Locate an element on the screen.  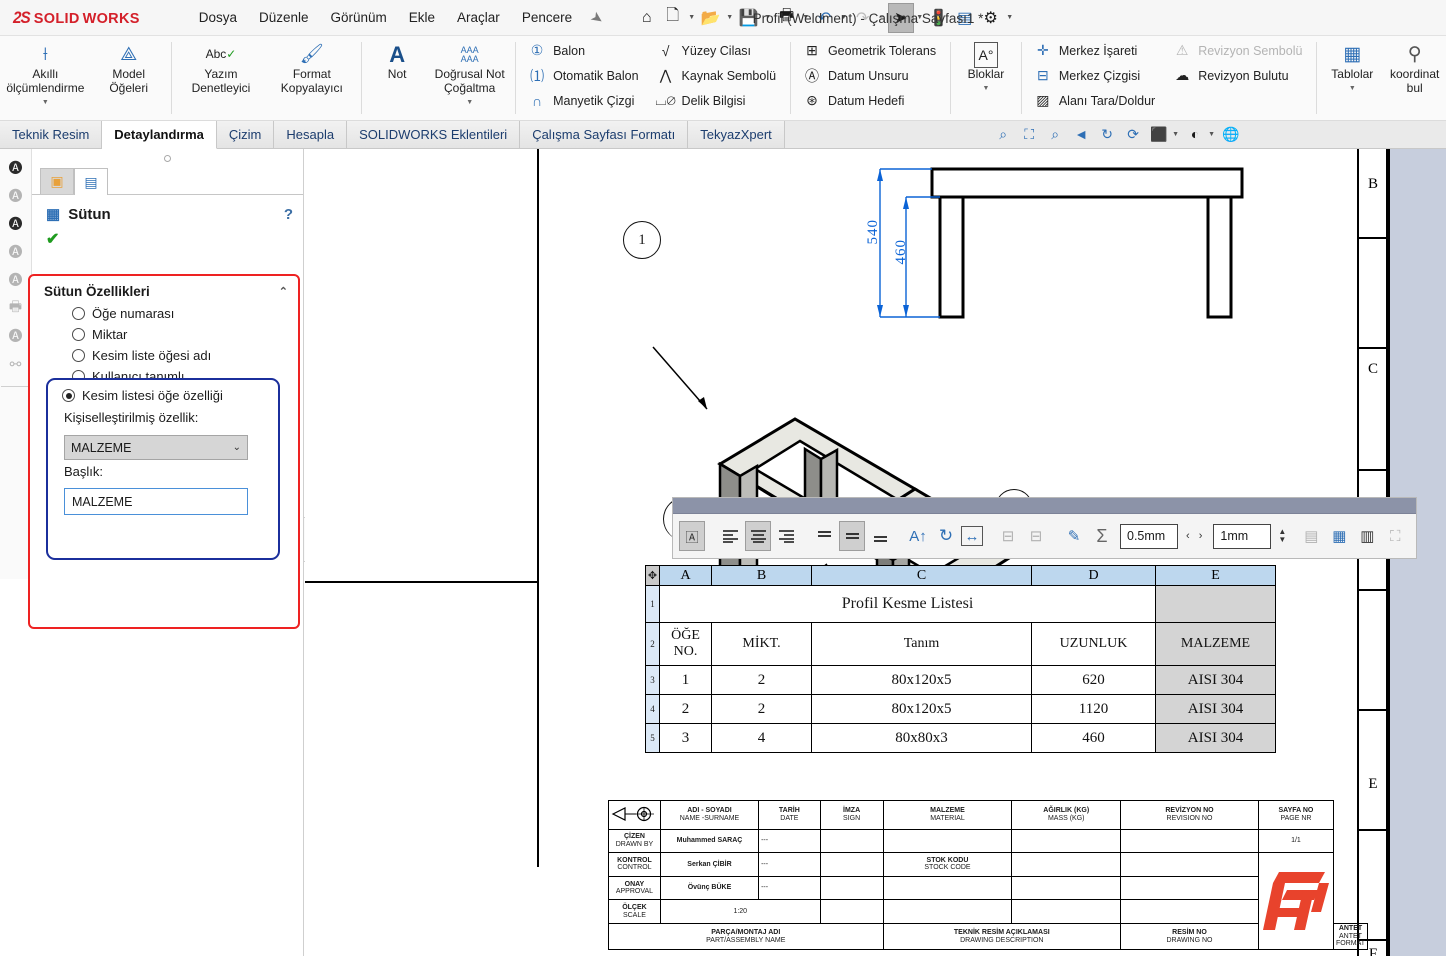
auto-balloon-button: ⑴ Otomatik Balon is located at coordinates (584, 75).